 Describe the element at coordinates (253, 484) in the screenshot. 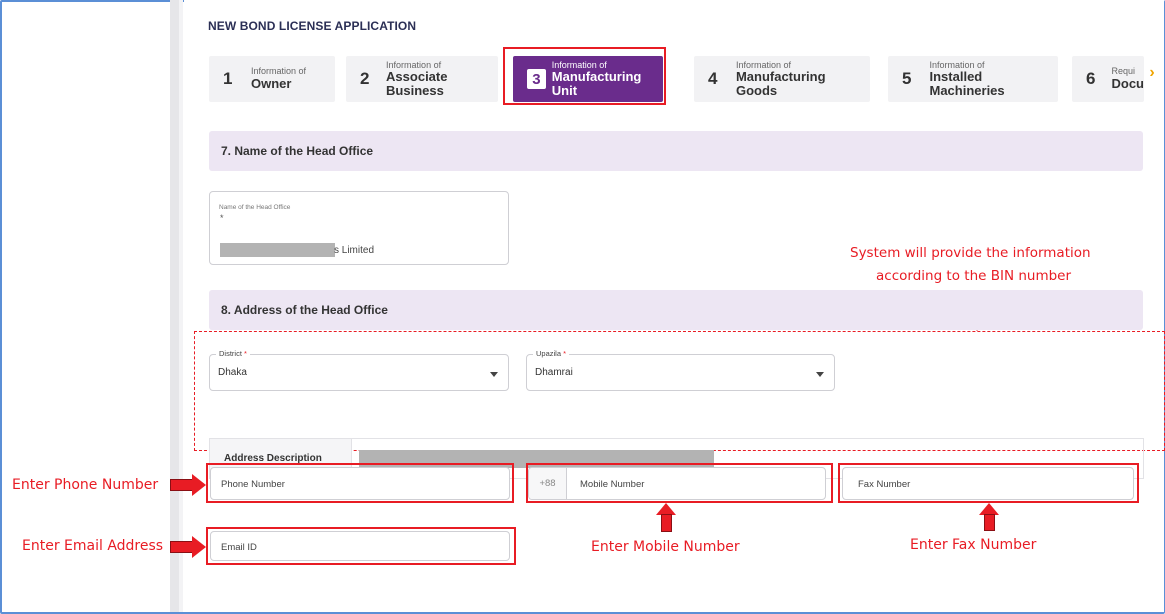

I see `phone-number-placeholder: Phone Number` at that location.